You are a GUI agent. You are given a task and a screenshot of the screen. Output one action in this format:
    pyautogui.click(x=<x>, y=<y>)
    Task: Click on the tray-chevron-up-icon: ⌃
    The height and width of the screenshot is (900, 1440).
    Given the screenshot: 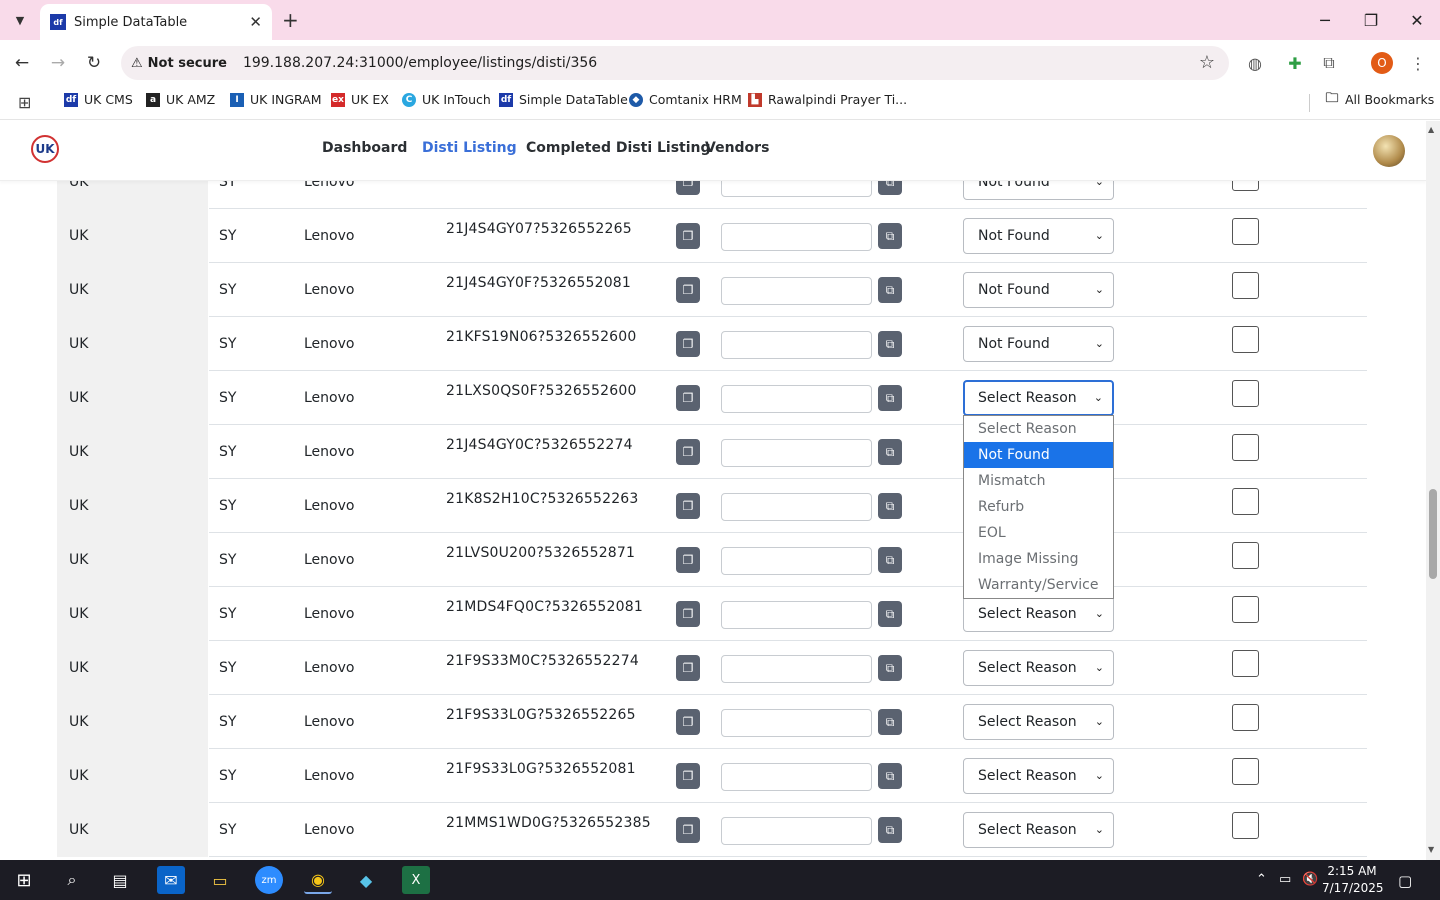 What is the action you would take?
    pyautogui.click(x=1261, y=879)
    